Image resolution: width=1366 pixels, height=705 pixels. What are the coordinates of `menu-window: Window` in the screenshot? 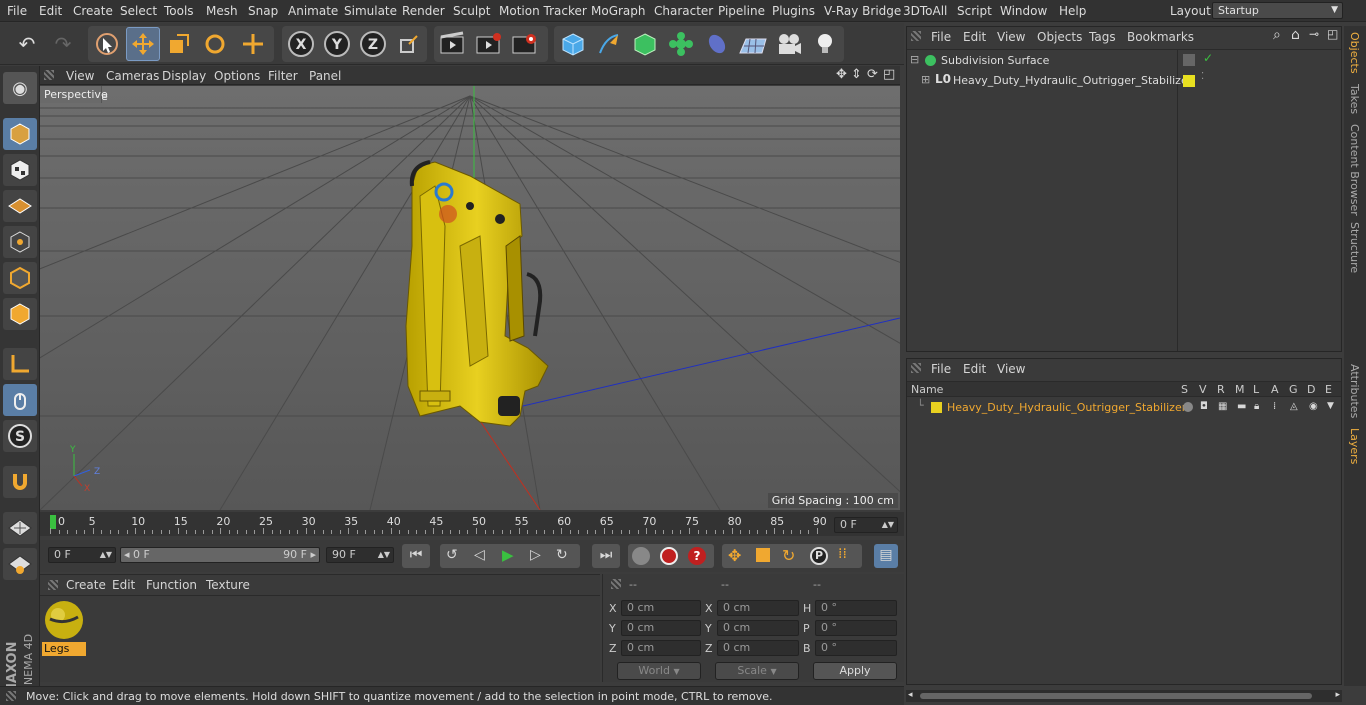 It's located at (1023, 11).